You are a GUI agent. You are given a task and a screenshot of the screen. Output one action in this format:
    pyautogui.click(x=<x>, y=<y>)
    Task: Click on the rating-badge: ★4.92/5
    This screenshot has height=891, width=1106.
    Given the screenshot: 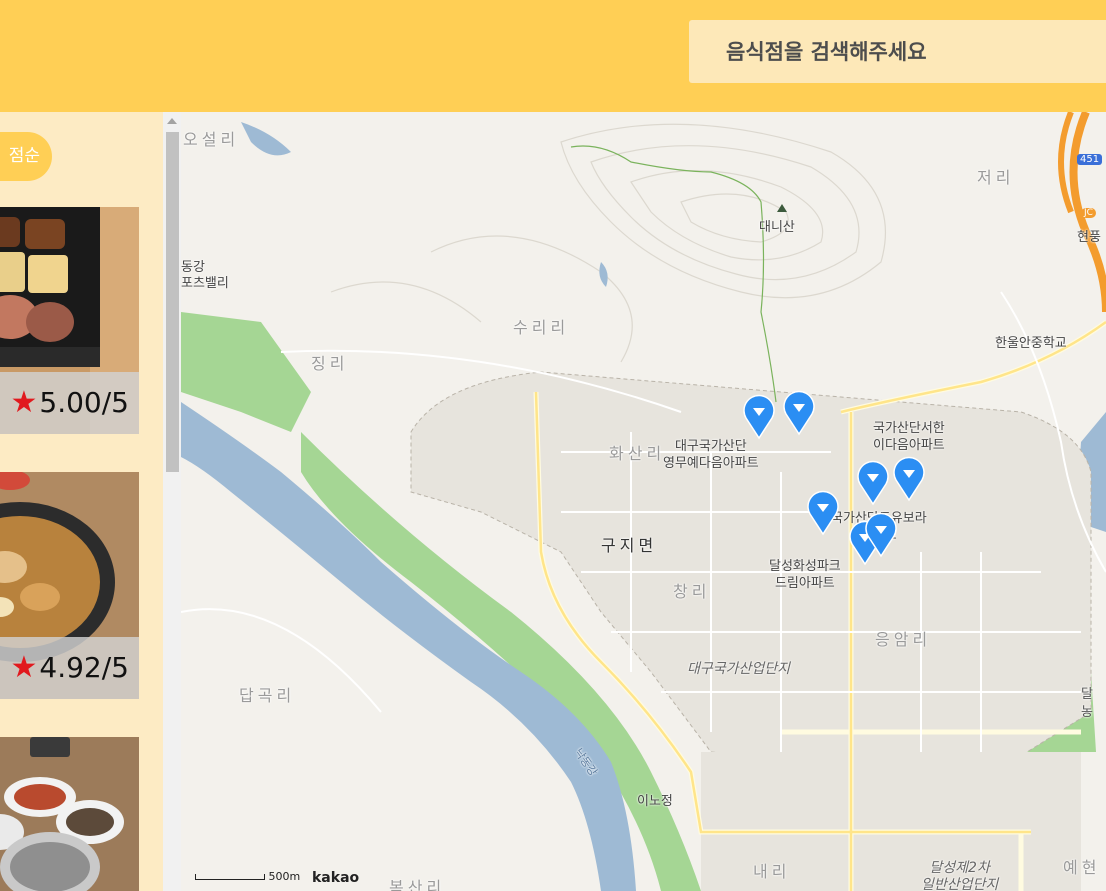 What is the action you would take?
    pyautogui.click(x=69, y=668)
    